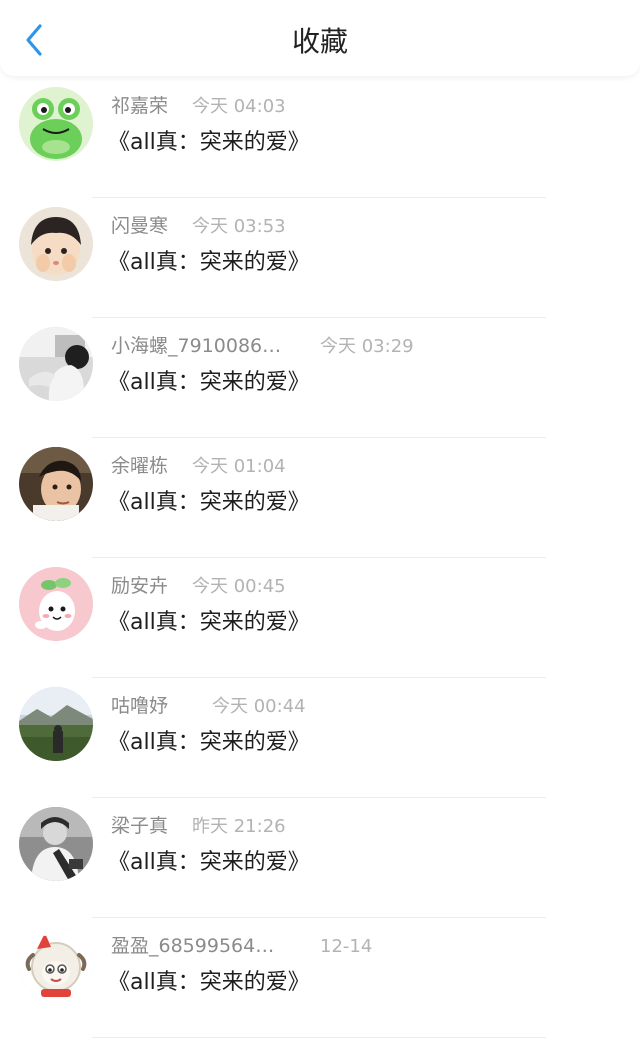 The image size is (640, 1038). I want to click on top-nav-bar: 收藏, so click(320, 38).